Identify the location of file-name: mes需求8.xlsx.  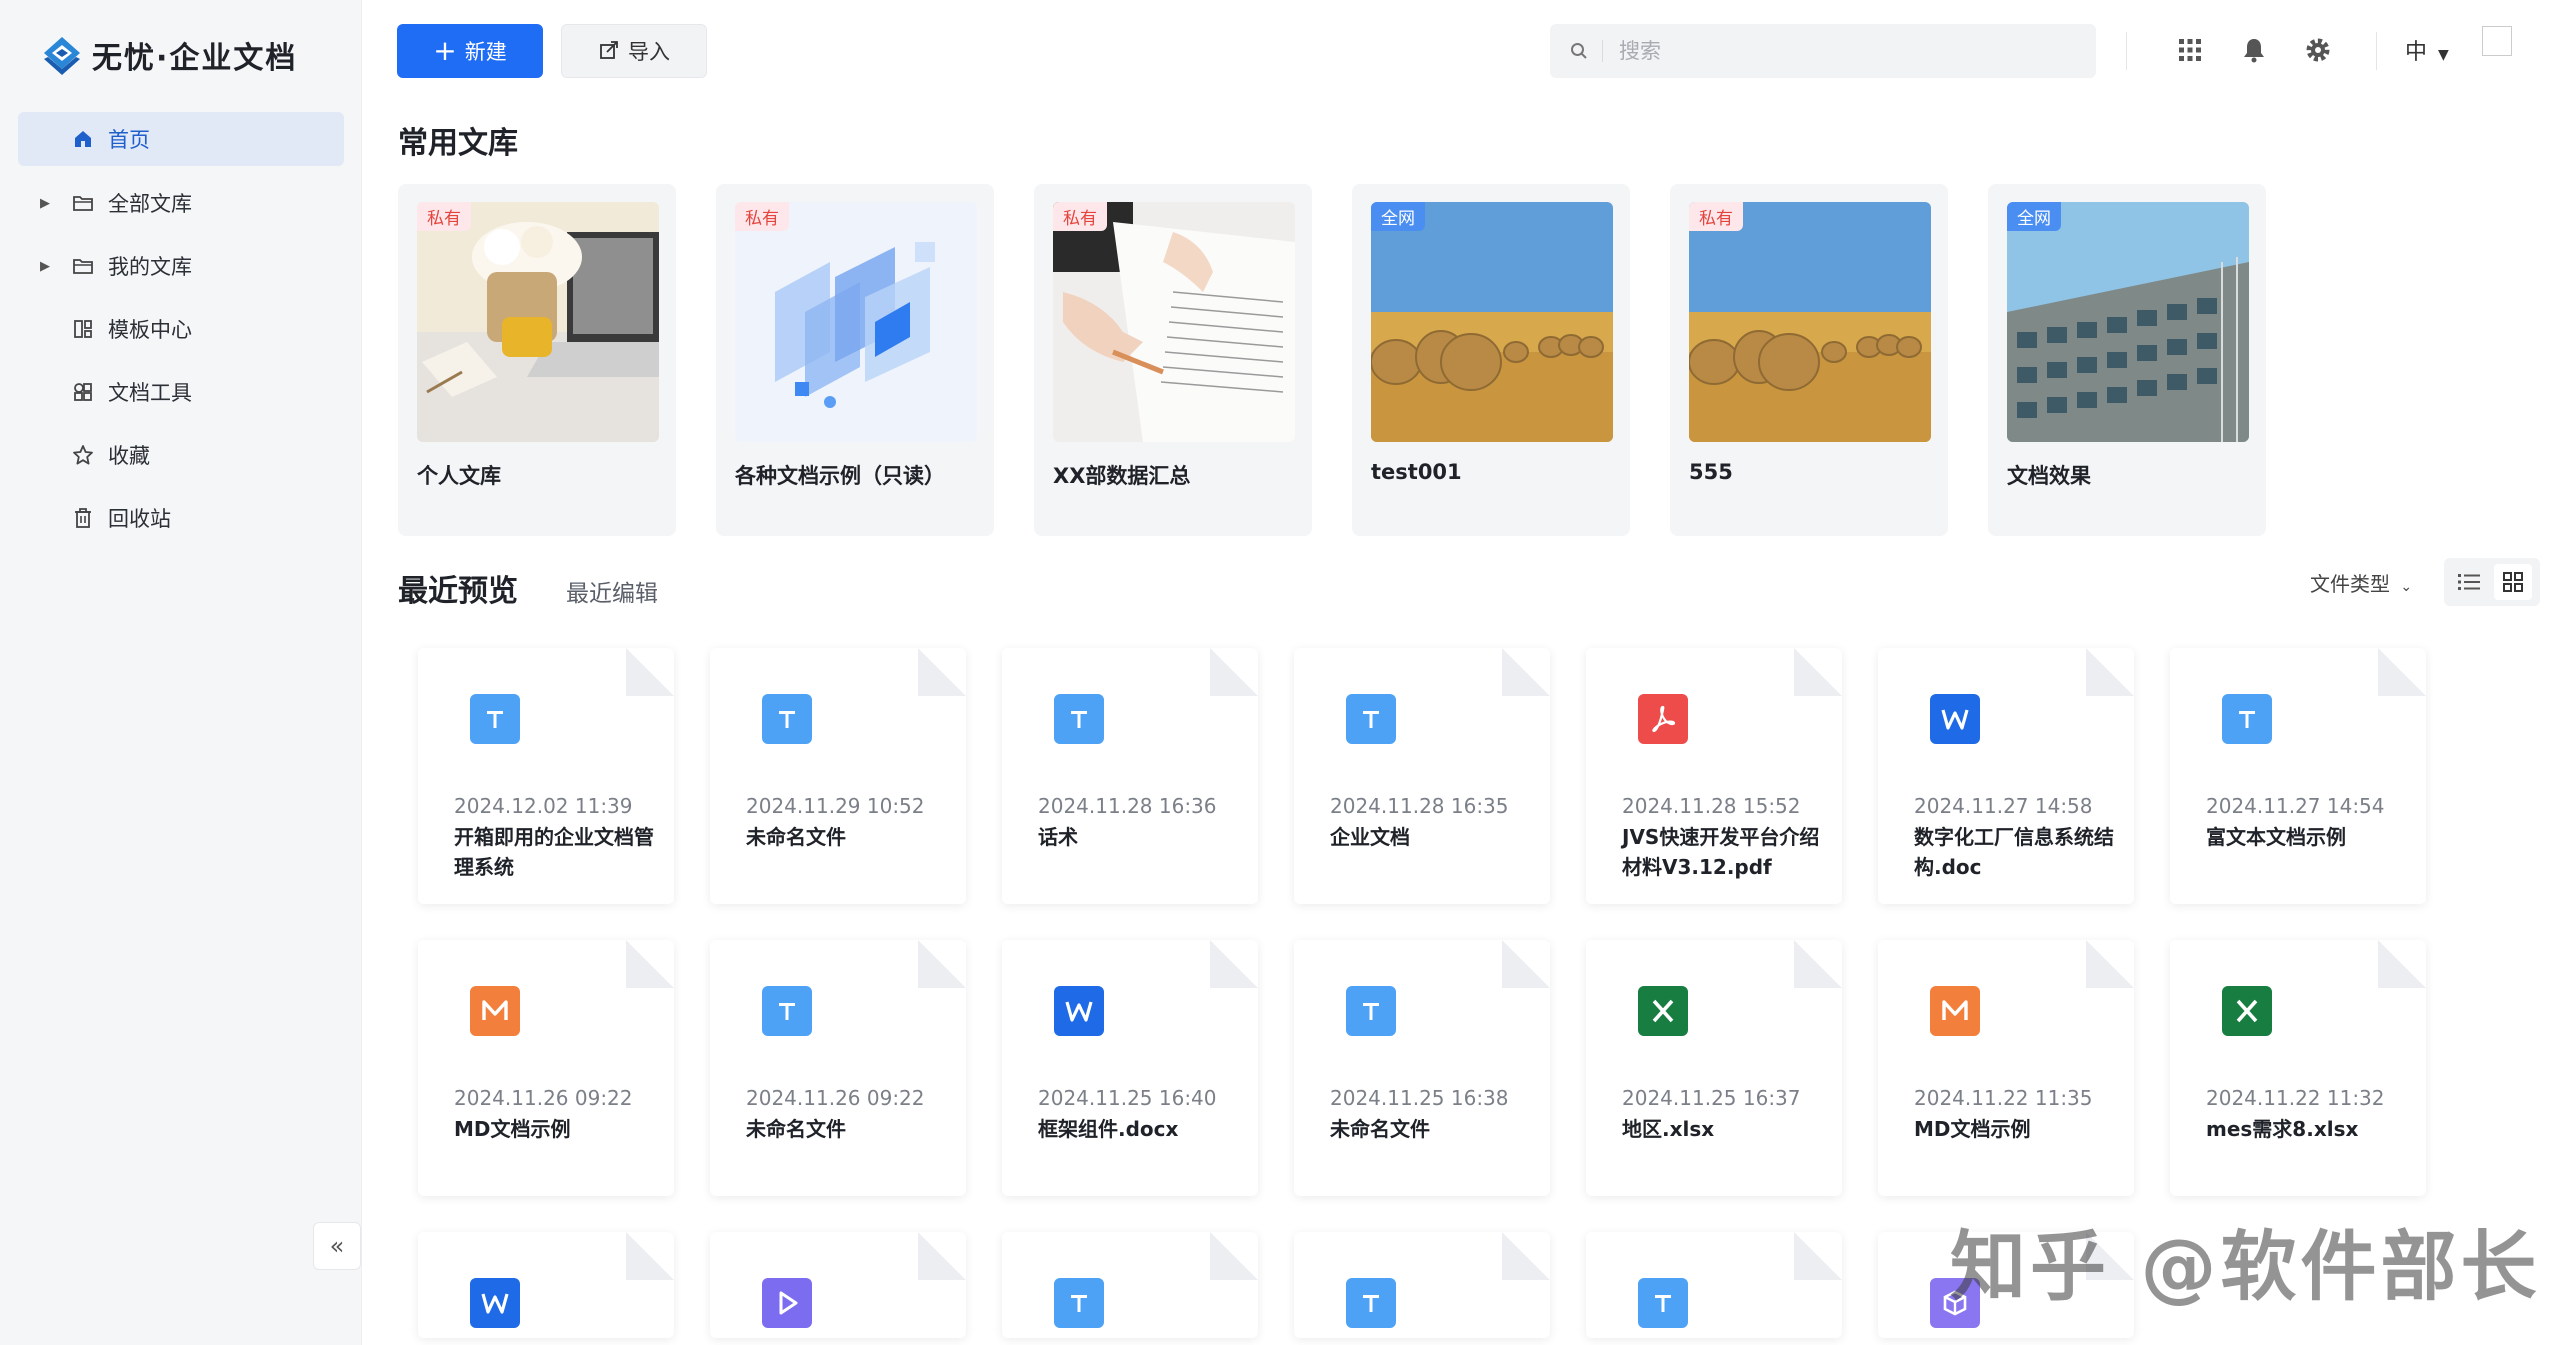
(2282, 1129).